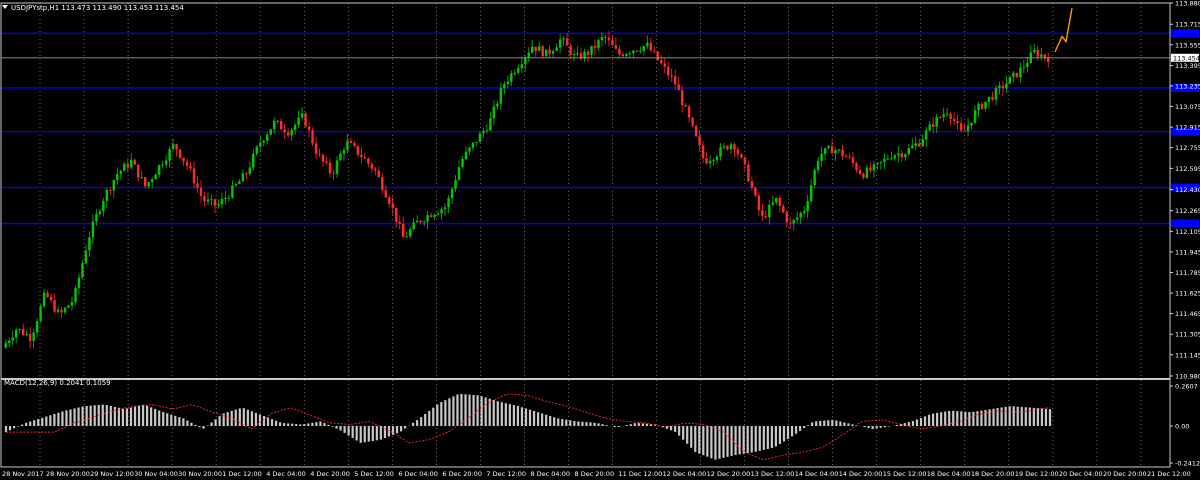  What do you see at coordinates (374, 474) in the screenshot?
I see `x-tick-label: 5 Dec 12:00` at bounding box center [374, 474].